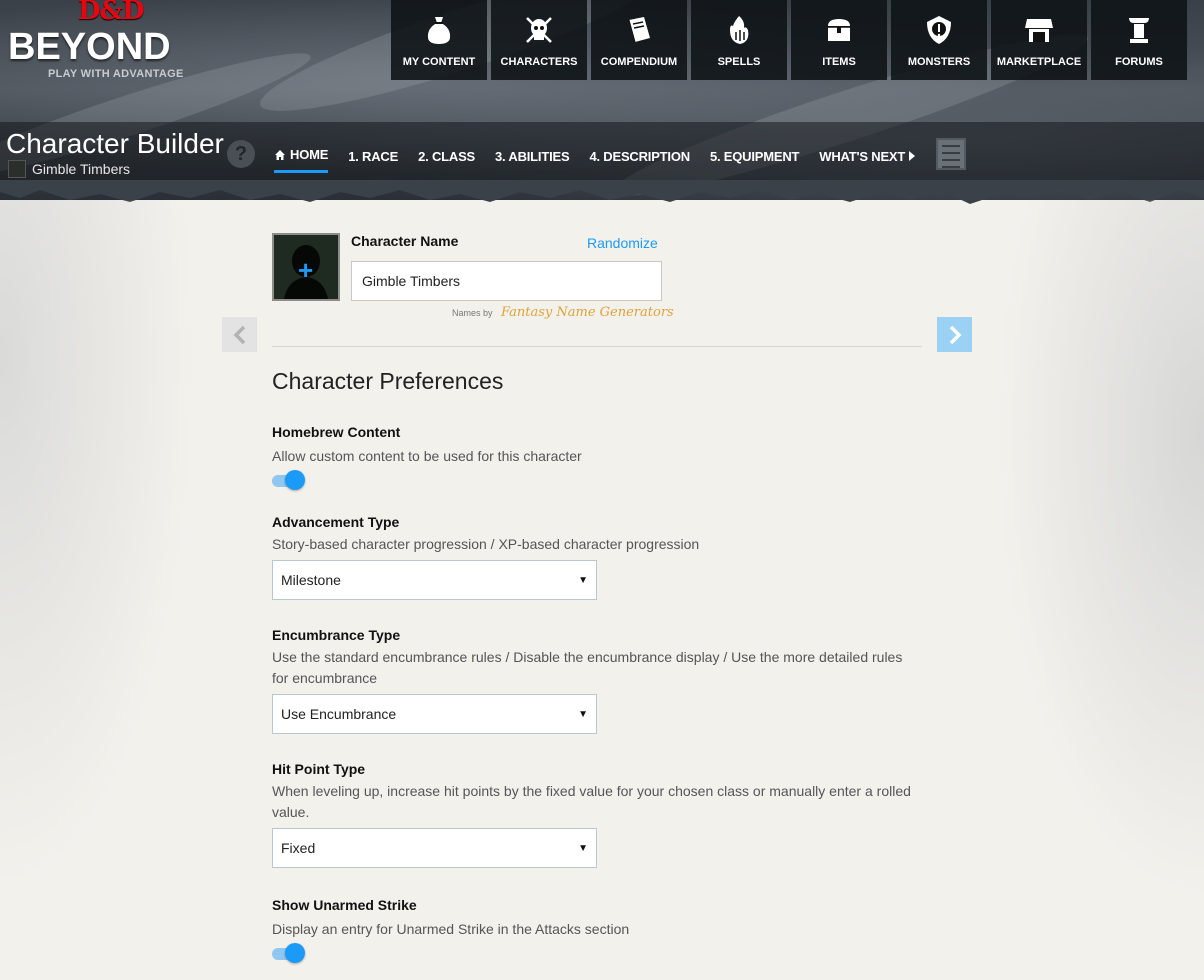  I want to click on tab-description: 4. DESCRIPTION, so click(639, 160).